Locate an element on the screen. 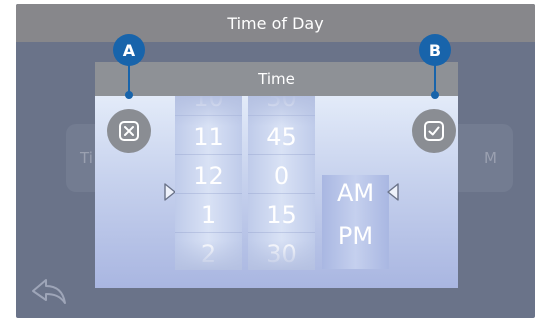 This screenshot has height=322, width=550. minute-column: 30 45 0 15 30 is located at coordinates (281, 183).